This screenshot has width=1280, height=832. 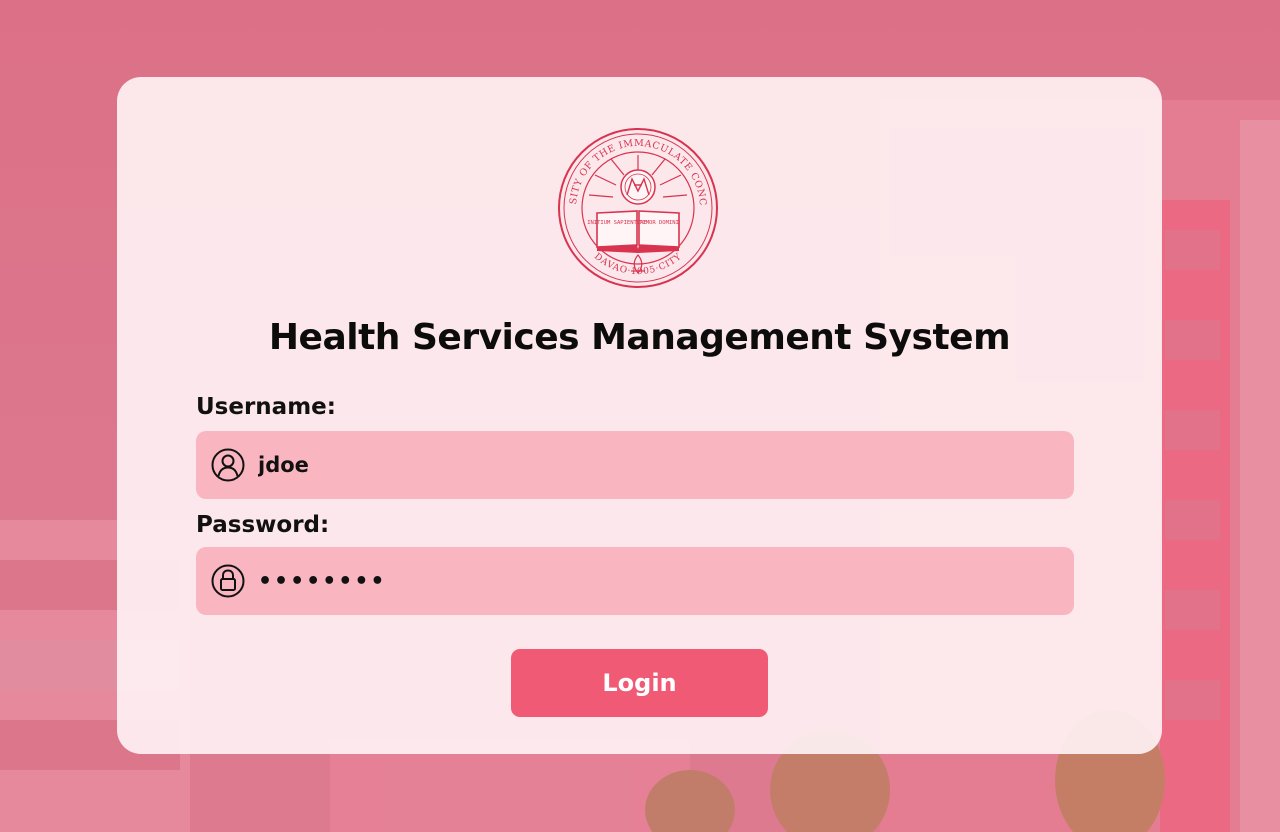 I want to click on page-title: Health Services Management System, so click(x=639, y=337).